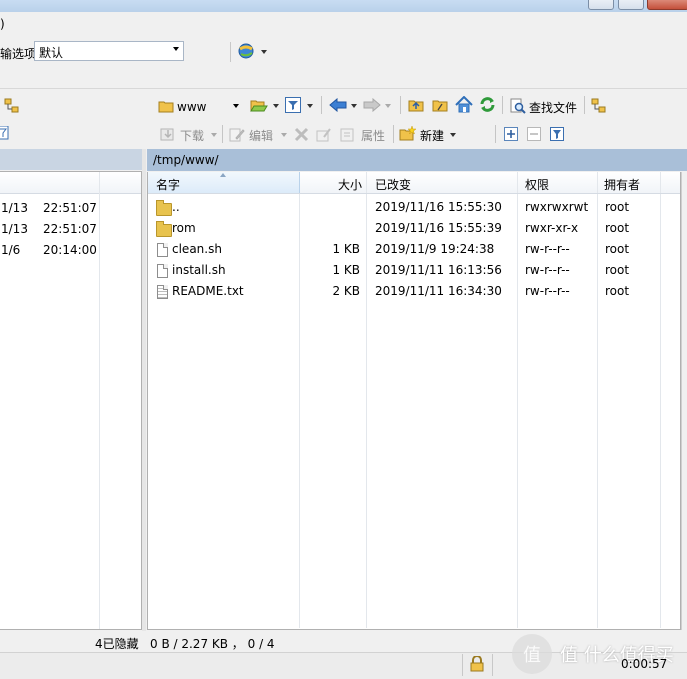  I want to click on menu-item-partial: ), so click(2, 24).